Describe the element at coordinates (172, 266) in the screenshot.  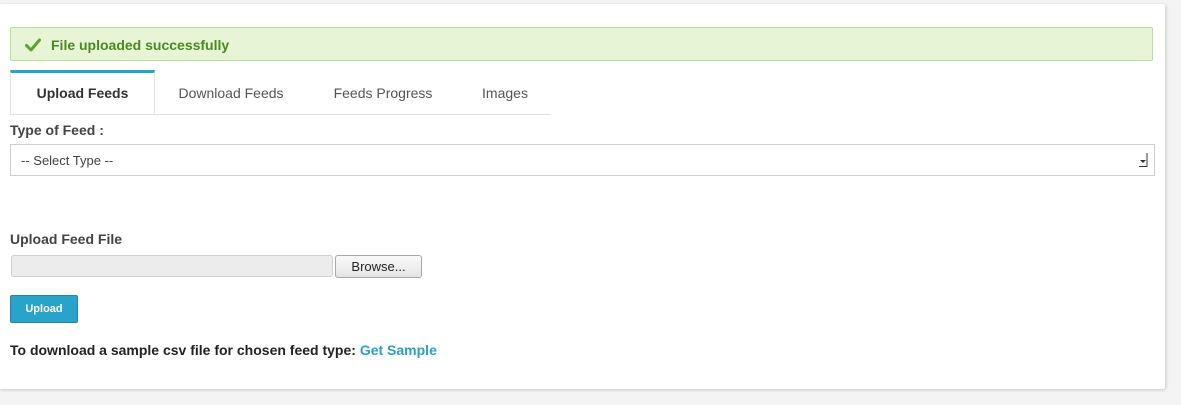
I see `file-path-field` at that location.